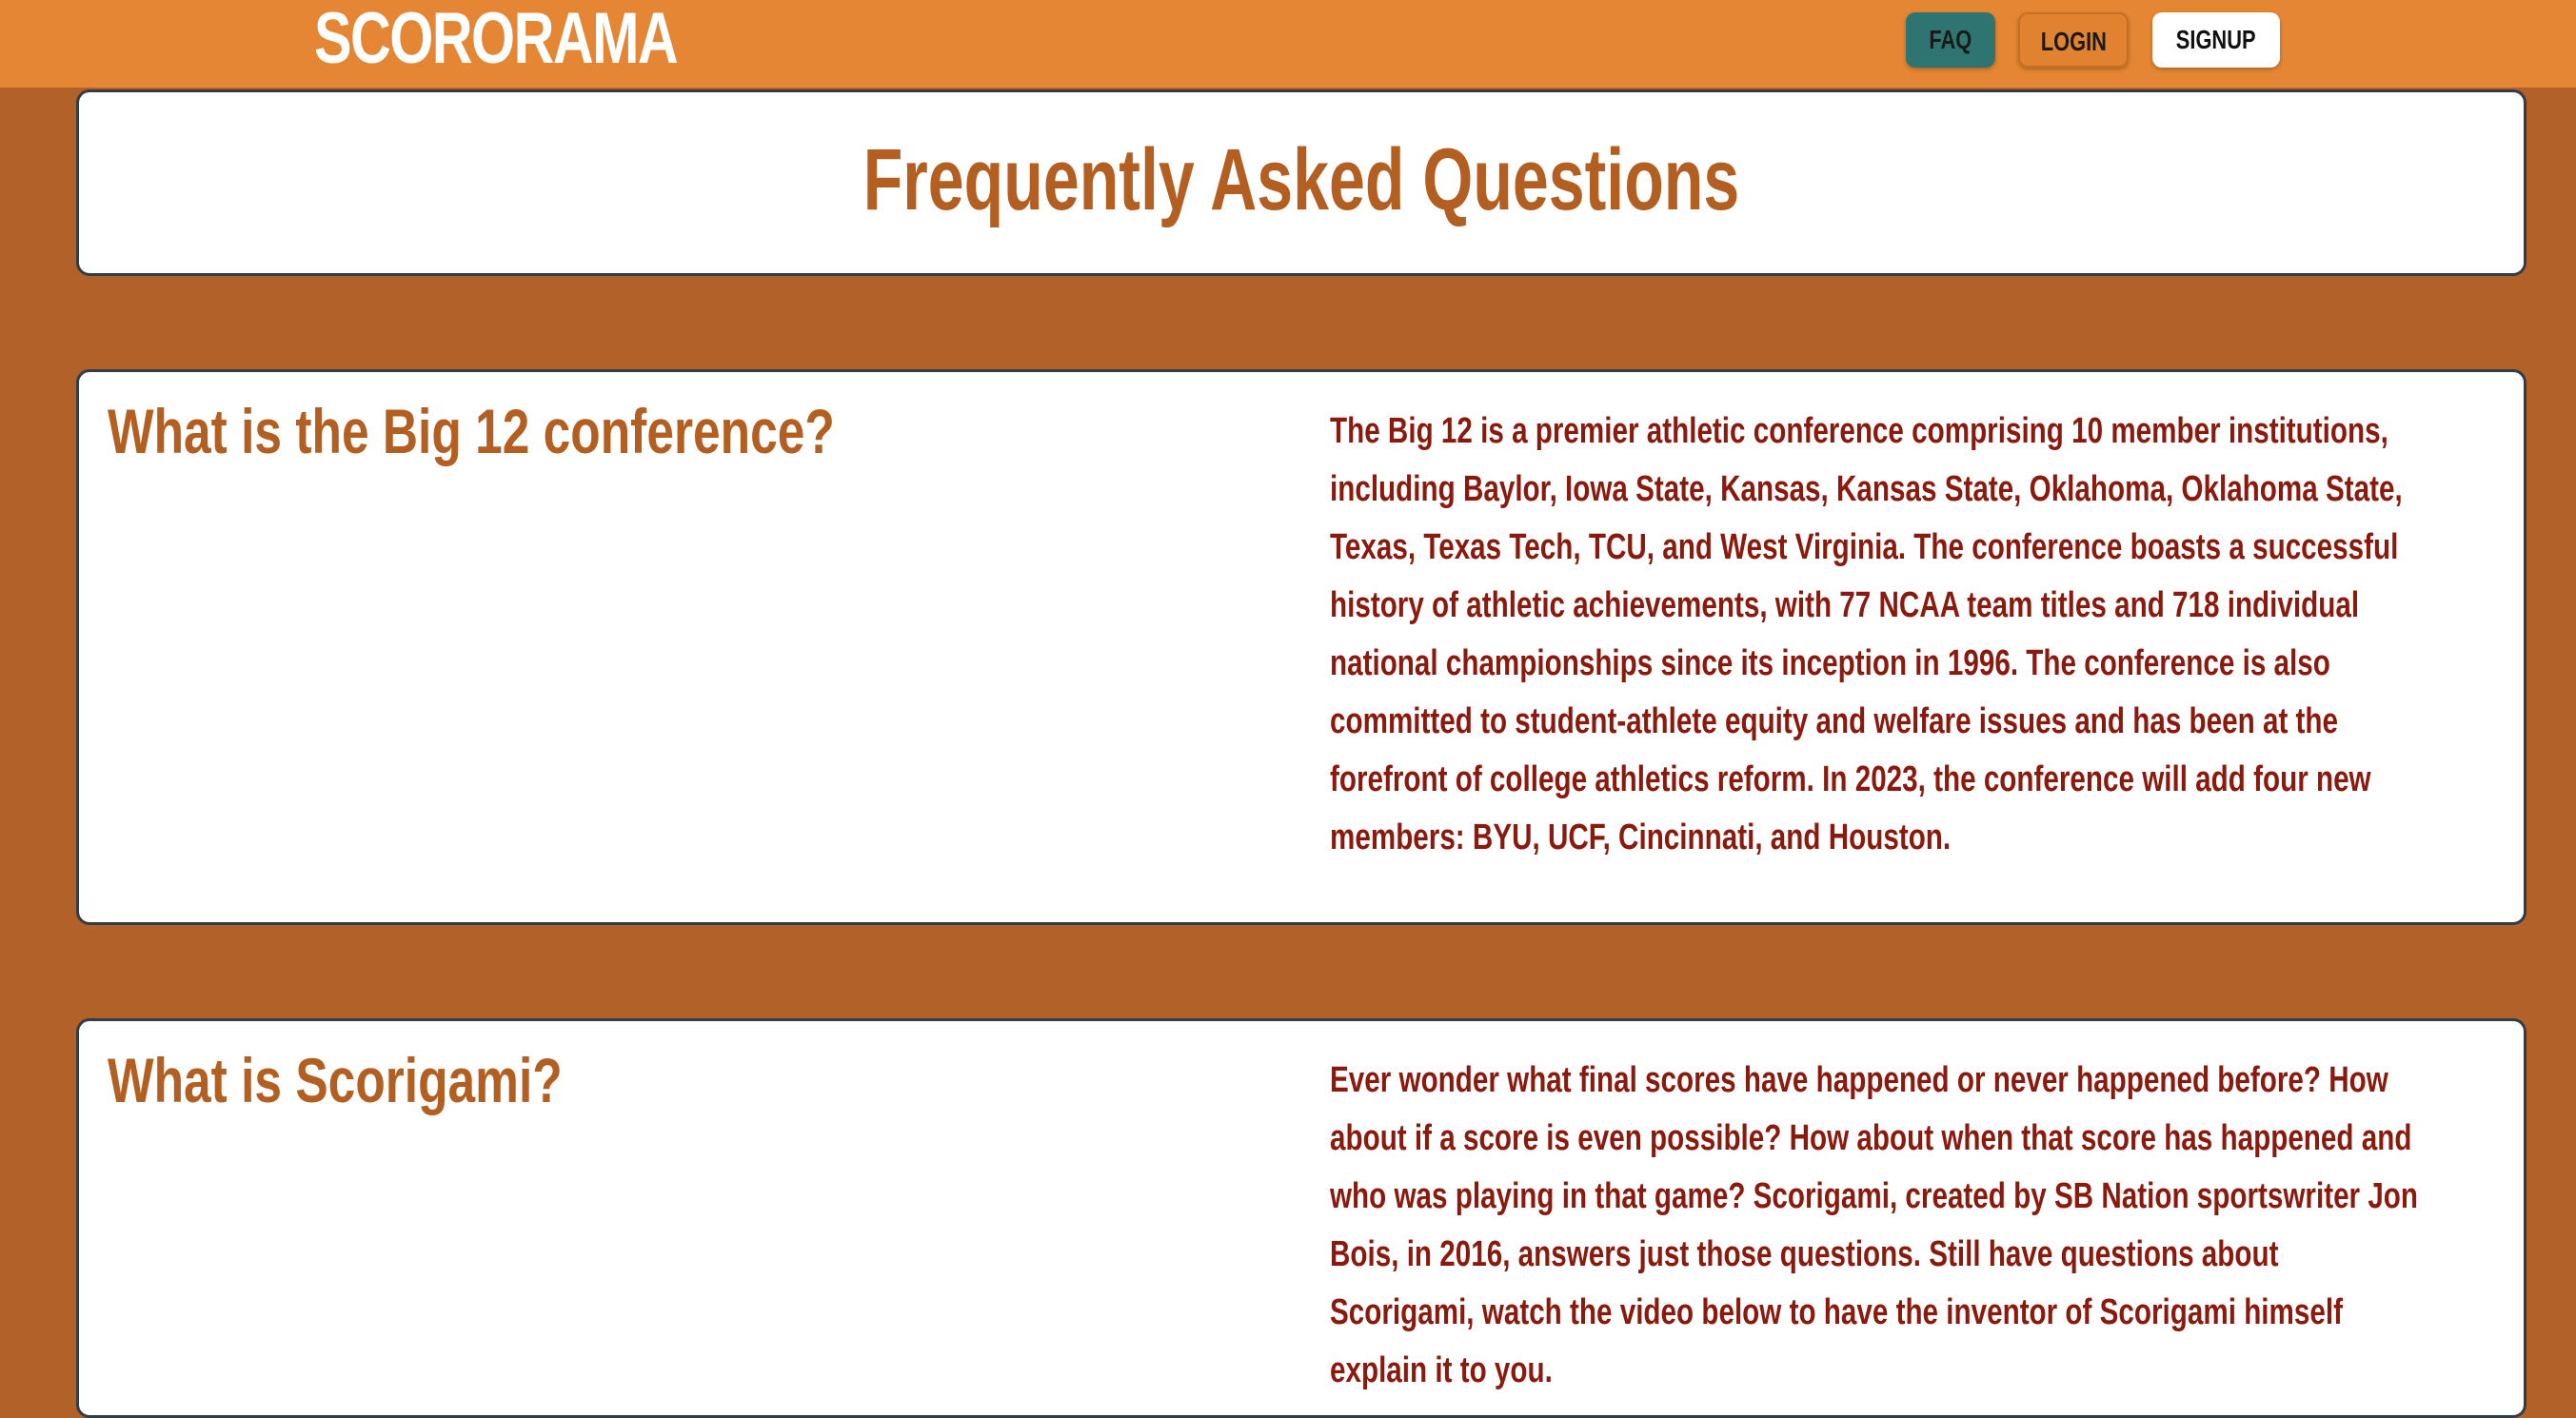 The image size is (2576, 1418). Describe the element at coordinates (496, 39) in the screenshot. I see `brand-logo: SCORORAMA` at that location.